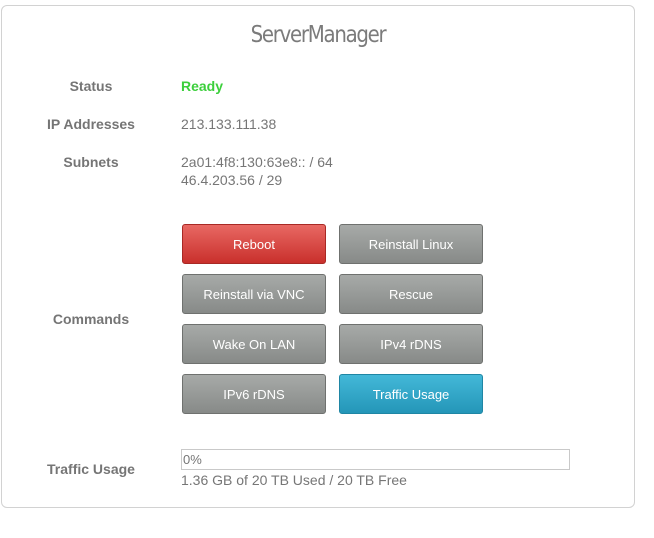 This screenshot has height=538, width=654. Describe the element at coordinates (254, 394) in the screenshot. I see `ipv6-rdns-button: IPv6 rDNS` at that location.